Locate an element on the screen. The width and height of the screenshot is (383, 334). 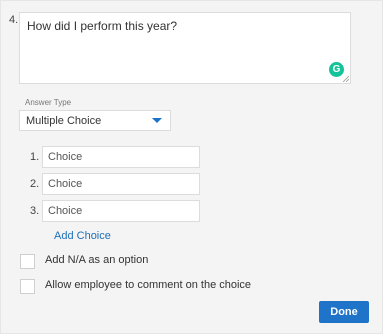
na-option-checkbox is located at coordinates (27, 261).